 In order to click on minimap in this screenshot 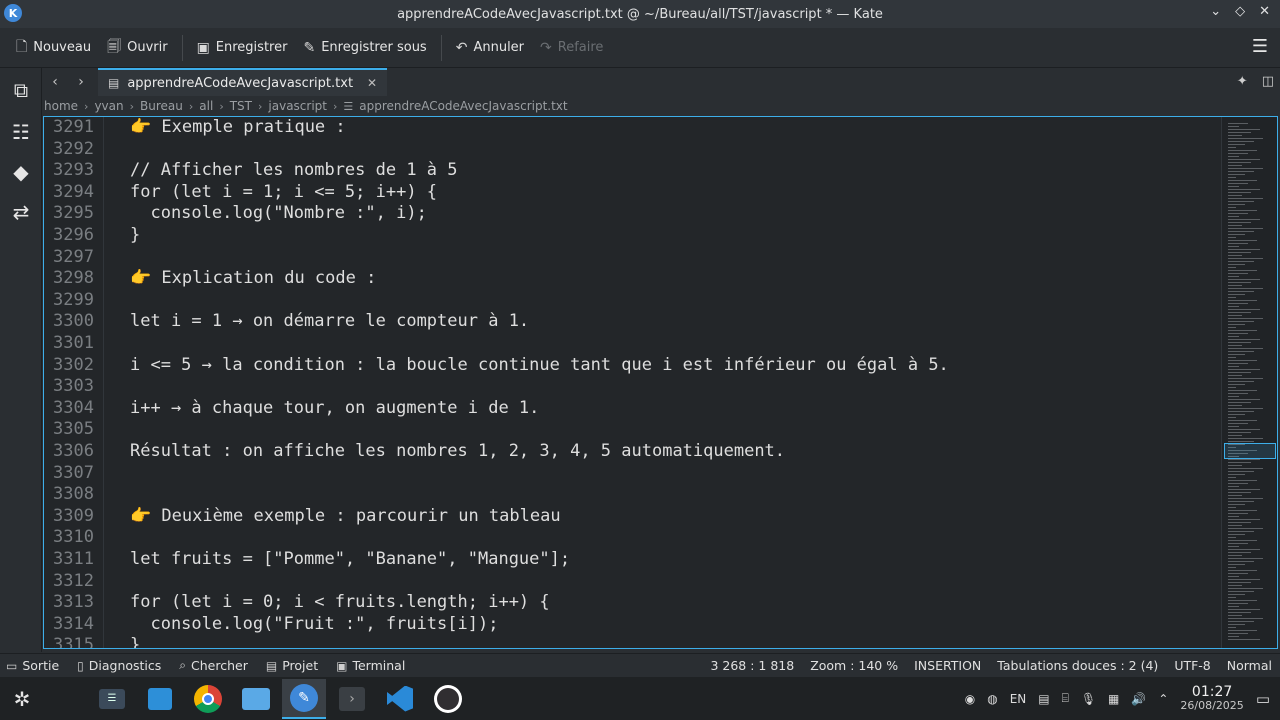, I will do `click(1249, 382)`.